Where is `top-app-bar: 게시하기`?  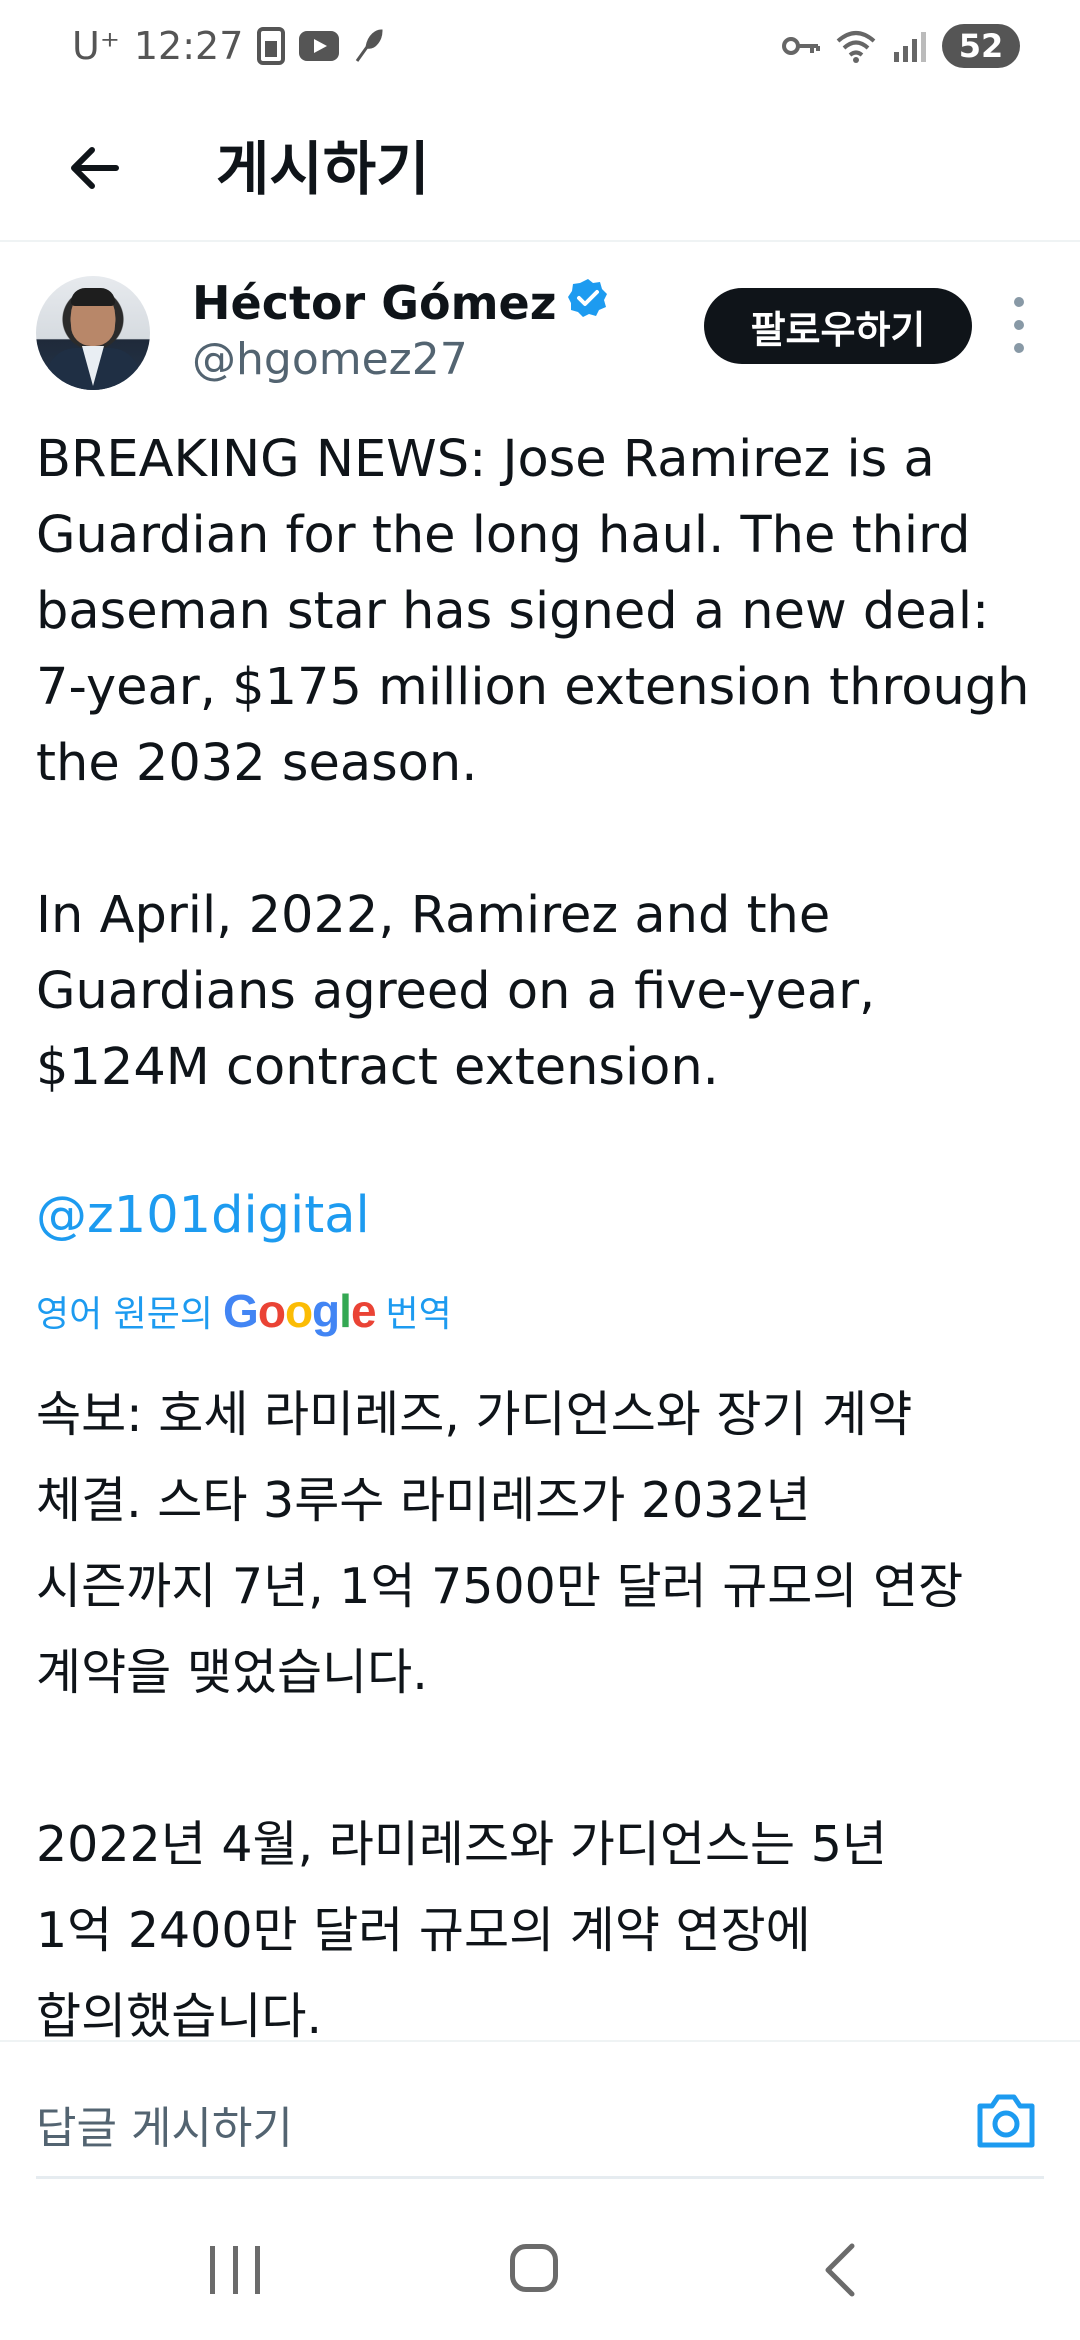 top-app-bar: 게시하기 is located at coordinates (540, 169).